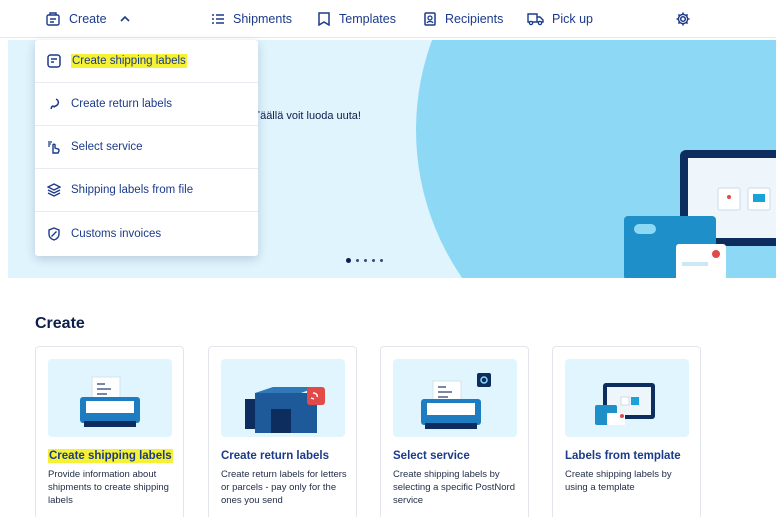  I want to click on menu-item-label: Shipping labels from file, so click(132, 190).